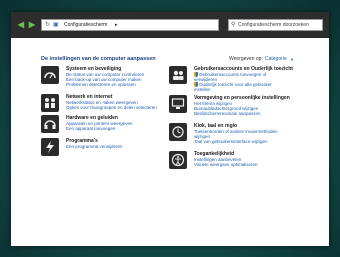 This screenshot has height=257, width=340. Describe the element at coordinates (231, 141) in the screenshot. I see `link-display-language: Taal van gebruikersinterface wijzigen` at that location.